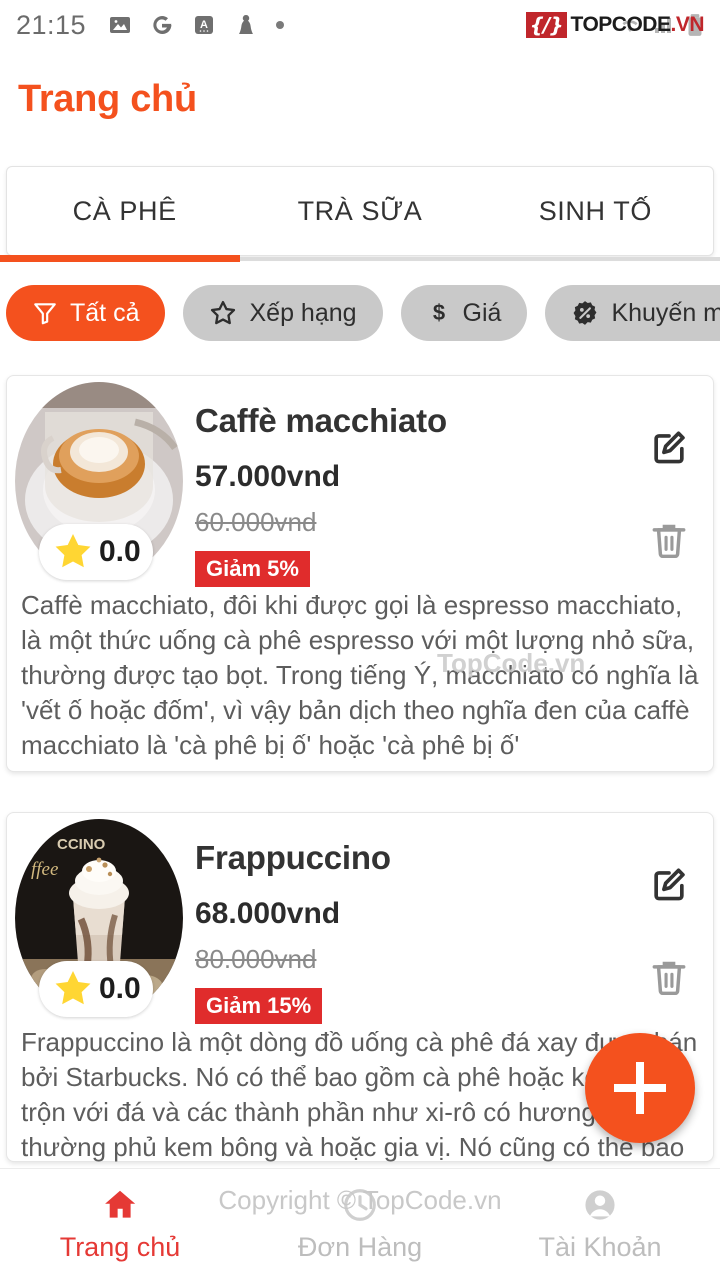  What do you see at coordinates (665, 312) in the screenshot?
I see `filter-chip-label: Khuyến mãi` at bounding box center [665, 312].